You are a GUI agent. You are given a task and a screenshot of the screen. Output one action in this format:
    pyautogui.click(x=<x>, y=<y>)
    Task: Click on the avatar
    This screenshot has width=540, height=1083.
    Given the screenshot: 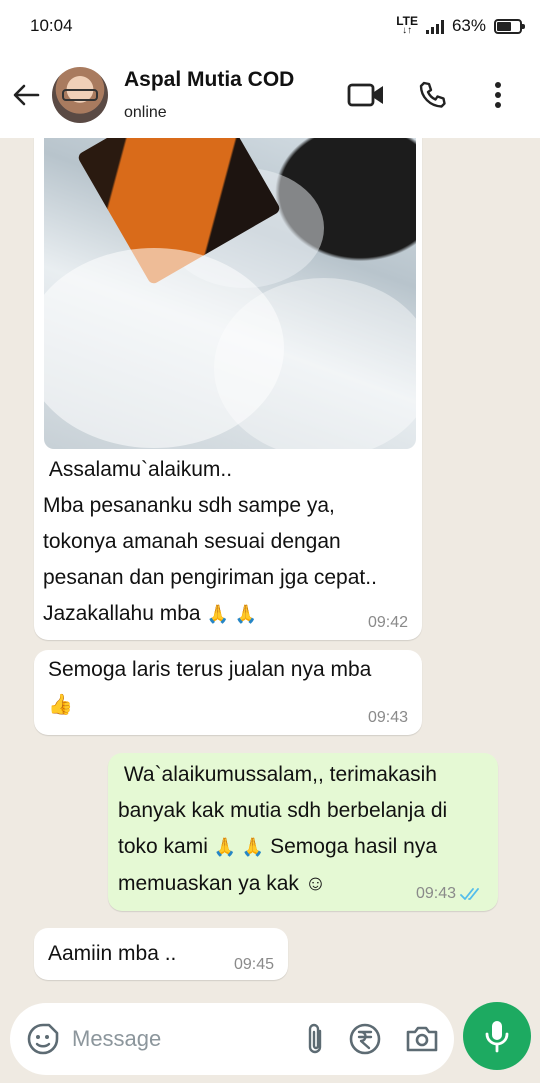 What is the action you would take?
    pyautogui.click(x=80, y=95)
    